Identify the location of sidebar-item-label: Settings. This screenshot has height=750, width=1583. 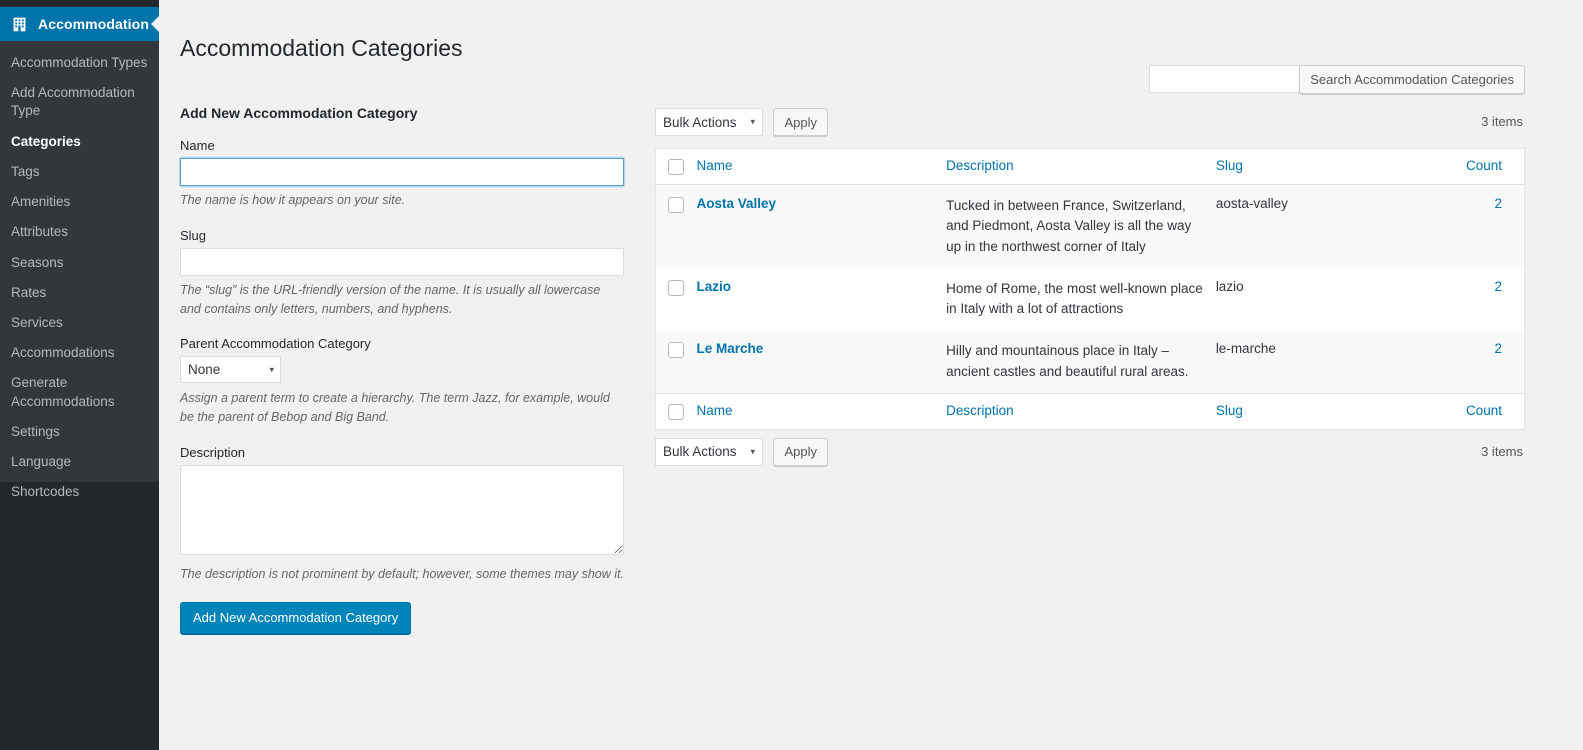
(35, 431).